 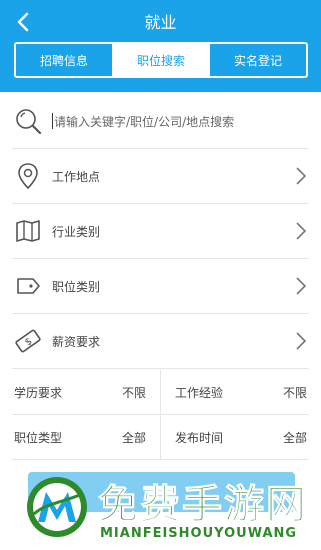 I want to click on job-type-label: 职位类型, so click(x=38, y=437).